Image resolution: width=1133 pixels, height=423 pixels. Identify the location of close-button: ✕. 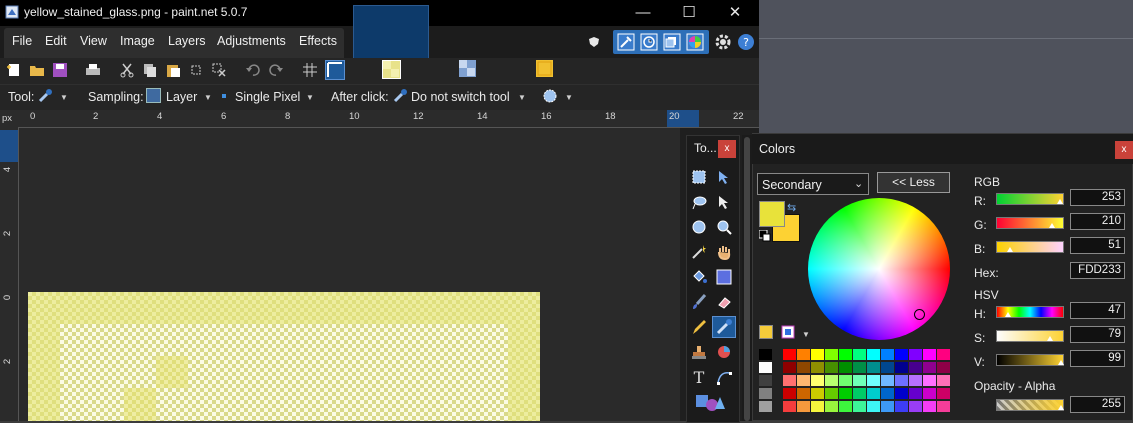
(735, 13).